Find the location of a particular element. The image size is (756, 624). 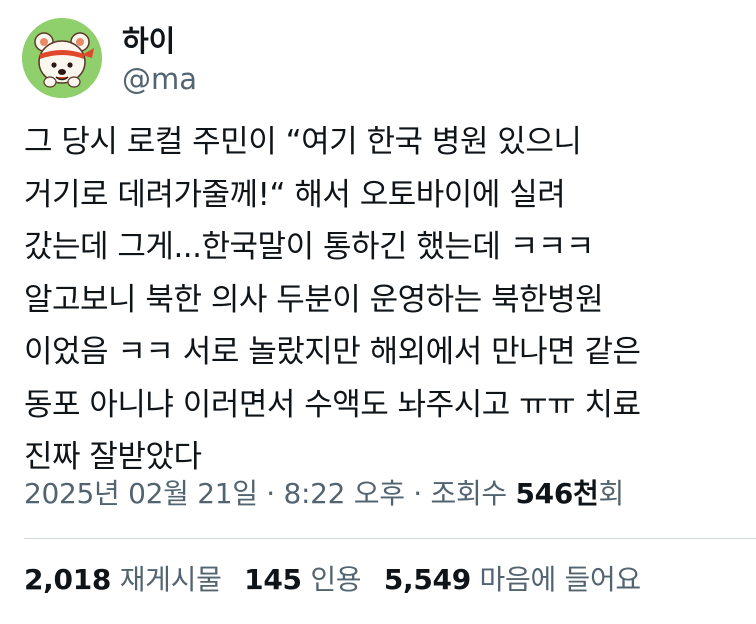

tweet-text-line: 알고보니 북한 의사 두분이 운영하는 북한병원 is located at coordinates (314, 299).